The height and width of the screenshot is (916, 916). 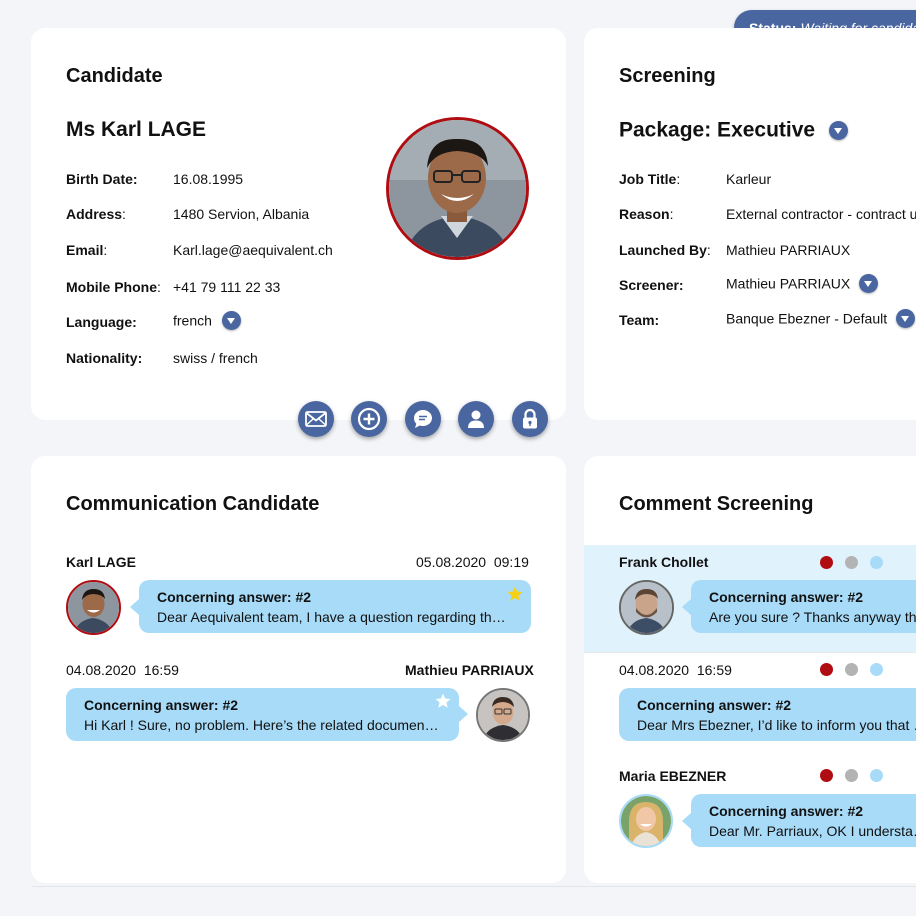 I want to click on team-dropdown-icon, so click(x=905, y=318).